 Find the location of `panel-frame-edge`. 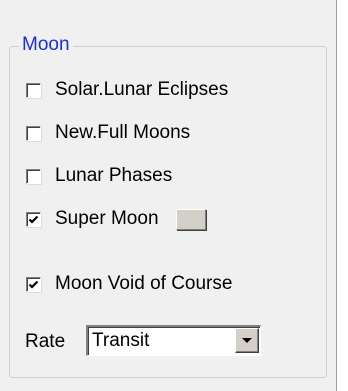

panel-frame-edge is located at coordinates (342, 195).